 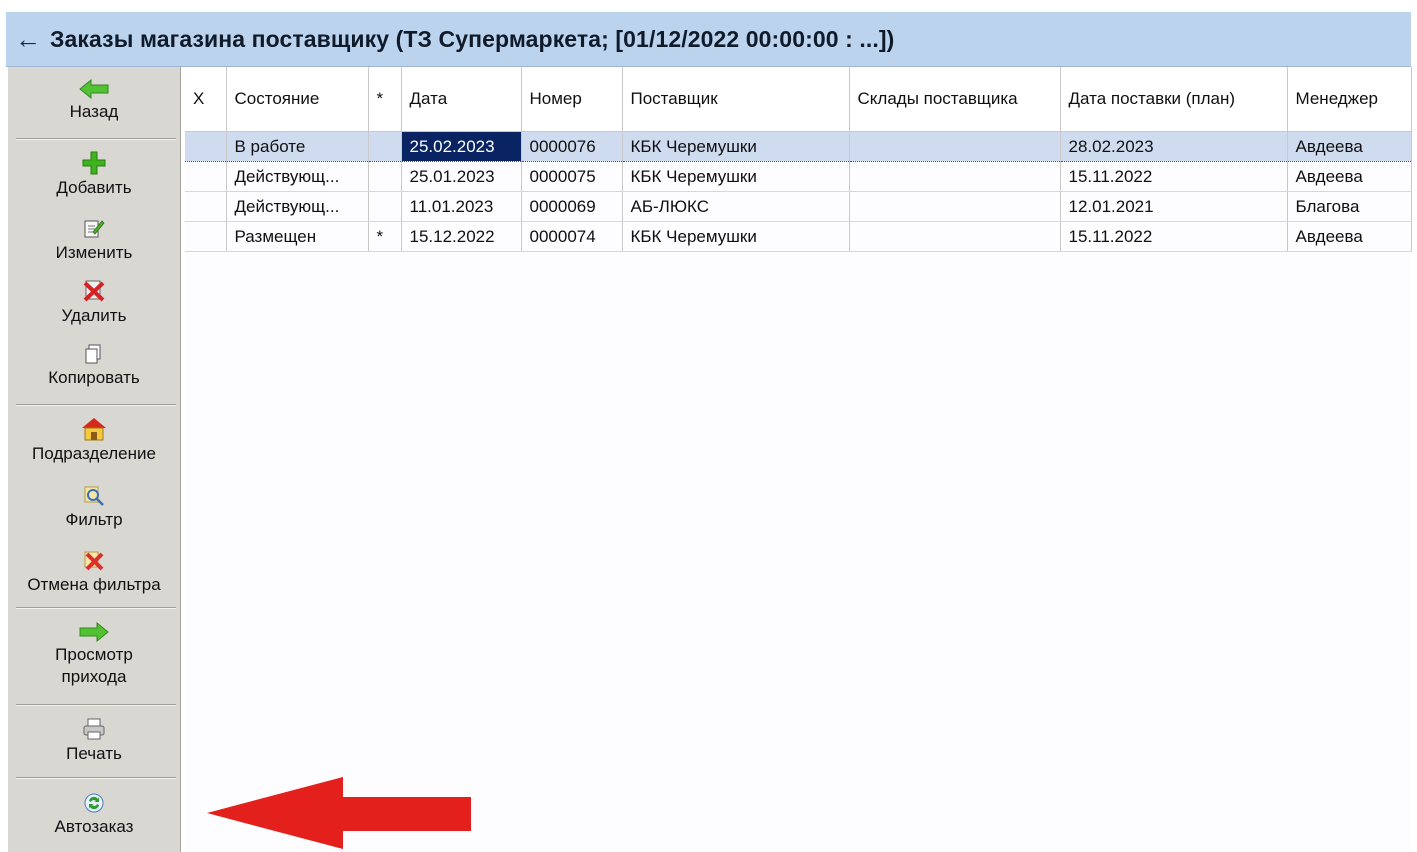 I want to click on printer-icon, so click(x=94, y=729).